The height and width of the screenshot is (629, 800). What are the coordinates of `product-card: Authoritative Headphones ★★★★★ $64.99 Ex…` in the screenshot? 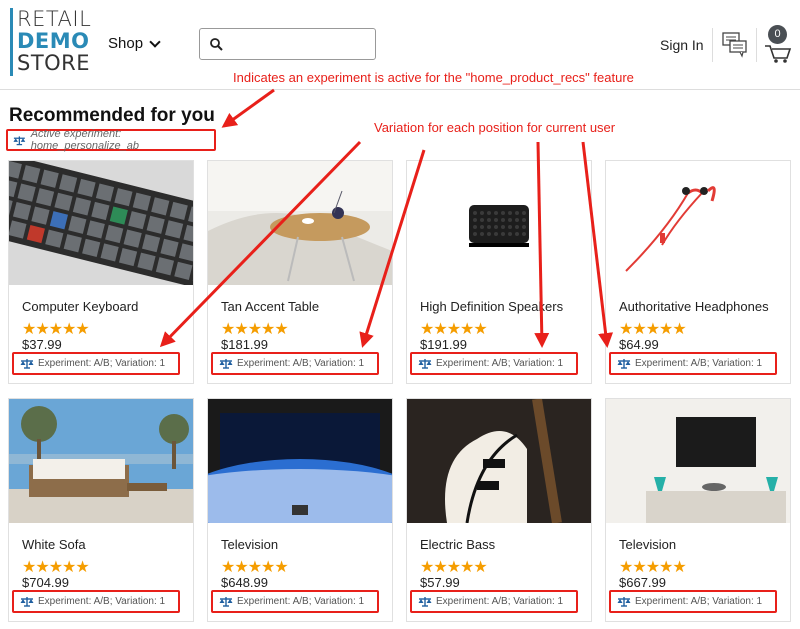 It's located at (698, 272).